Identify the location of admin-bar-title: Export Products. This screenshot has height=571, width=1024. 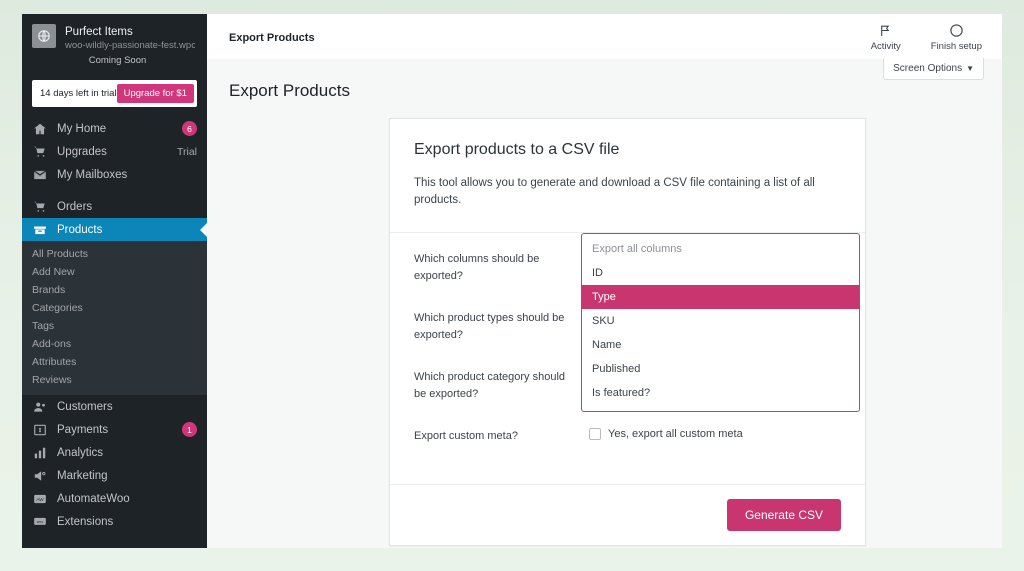
(272, 38).